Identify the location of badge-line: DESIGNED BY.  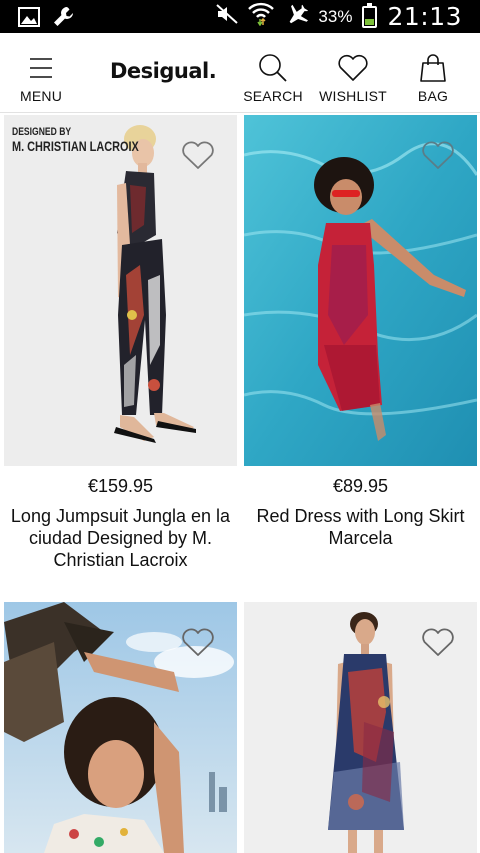
(42, 132).